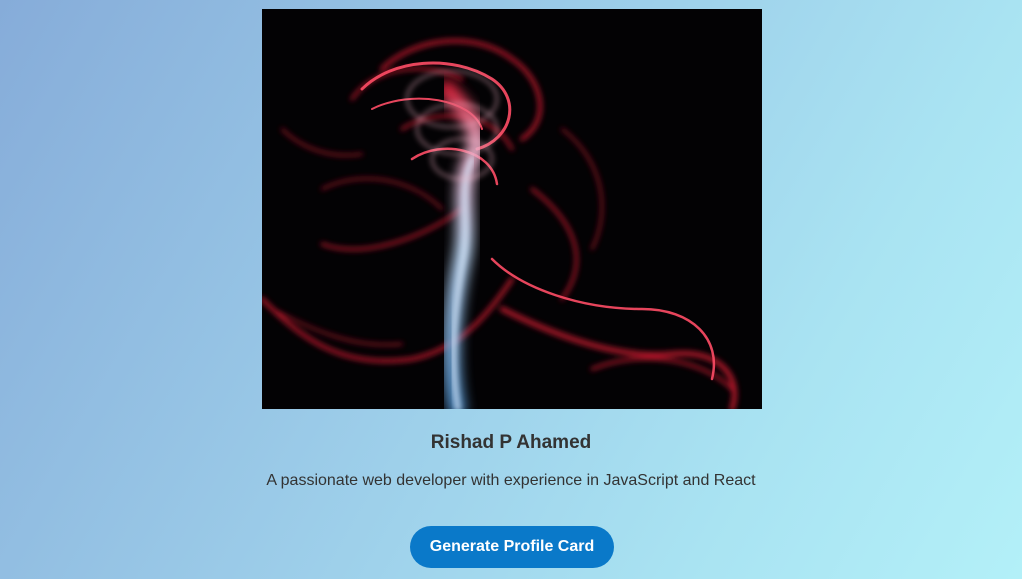 The image size is (1022, 579). Describe the element at coordinates (511, 442) in the screenshot. I see `profile-name: Rishad P Ahamed` at that location.